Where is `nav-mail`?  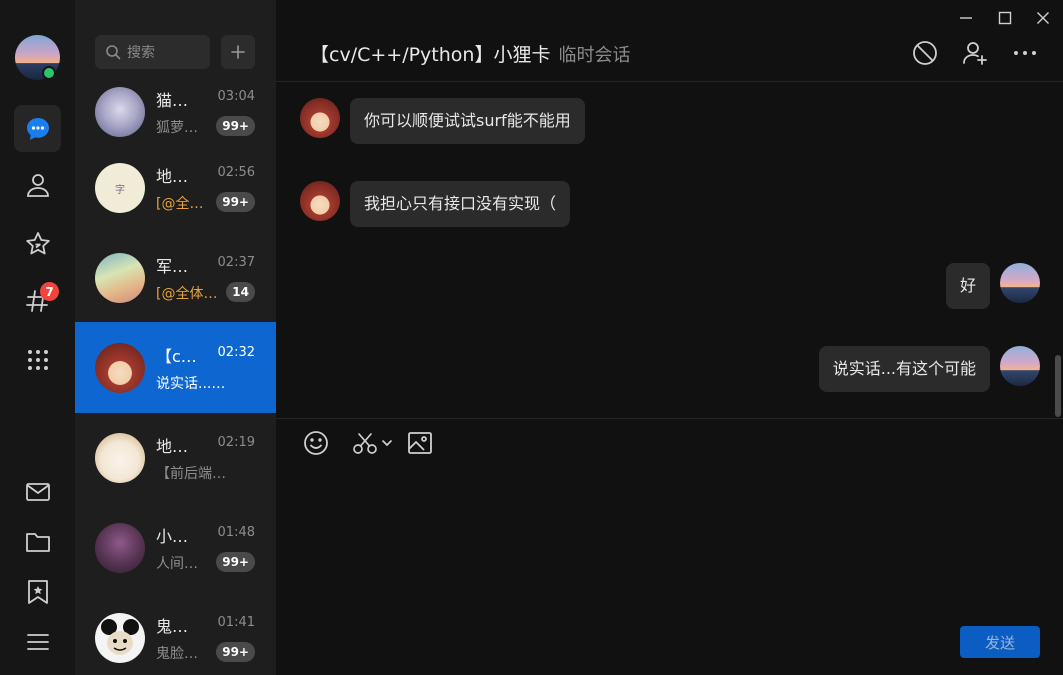 nav-mail is located at coordinates (37, 491).